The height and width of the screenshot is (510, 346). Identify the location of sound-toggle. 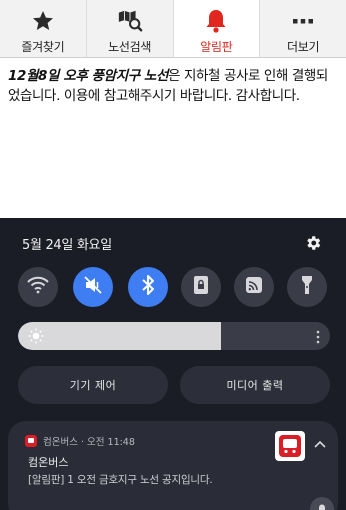
(93, 287).